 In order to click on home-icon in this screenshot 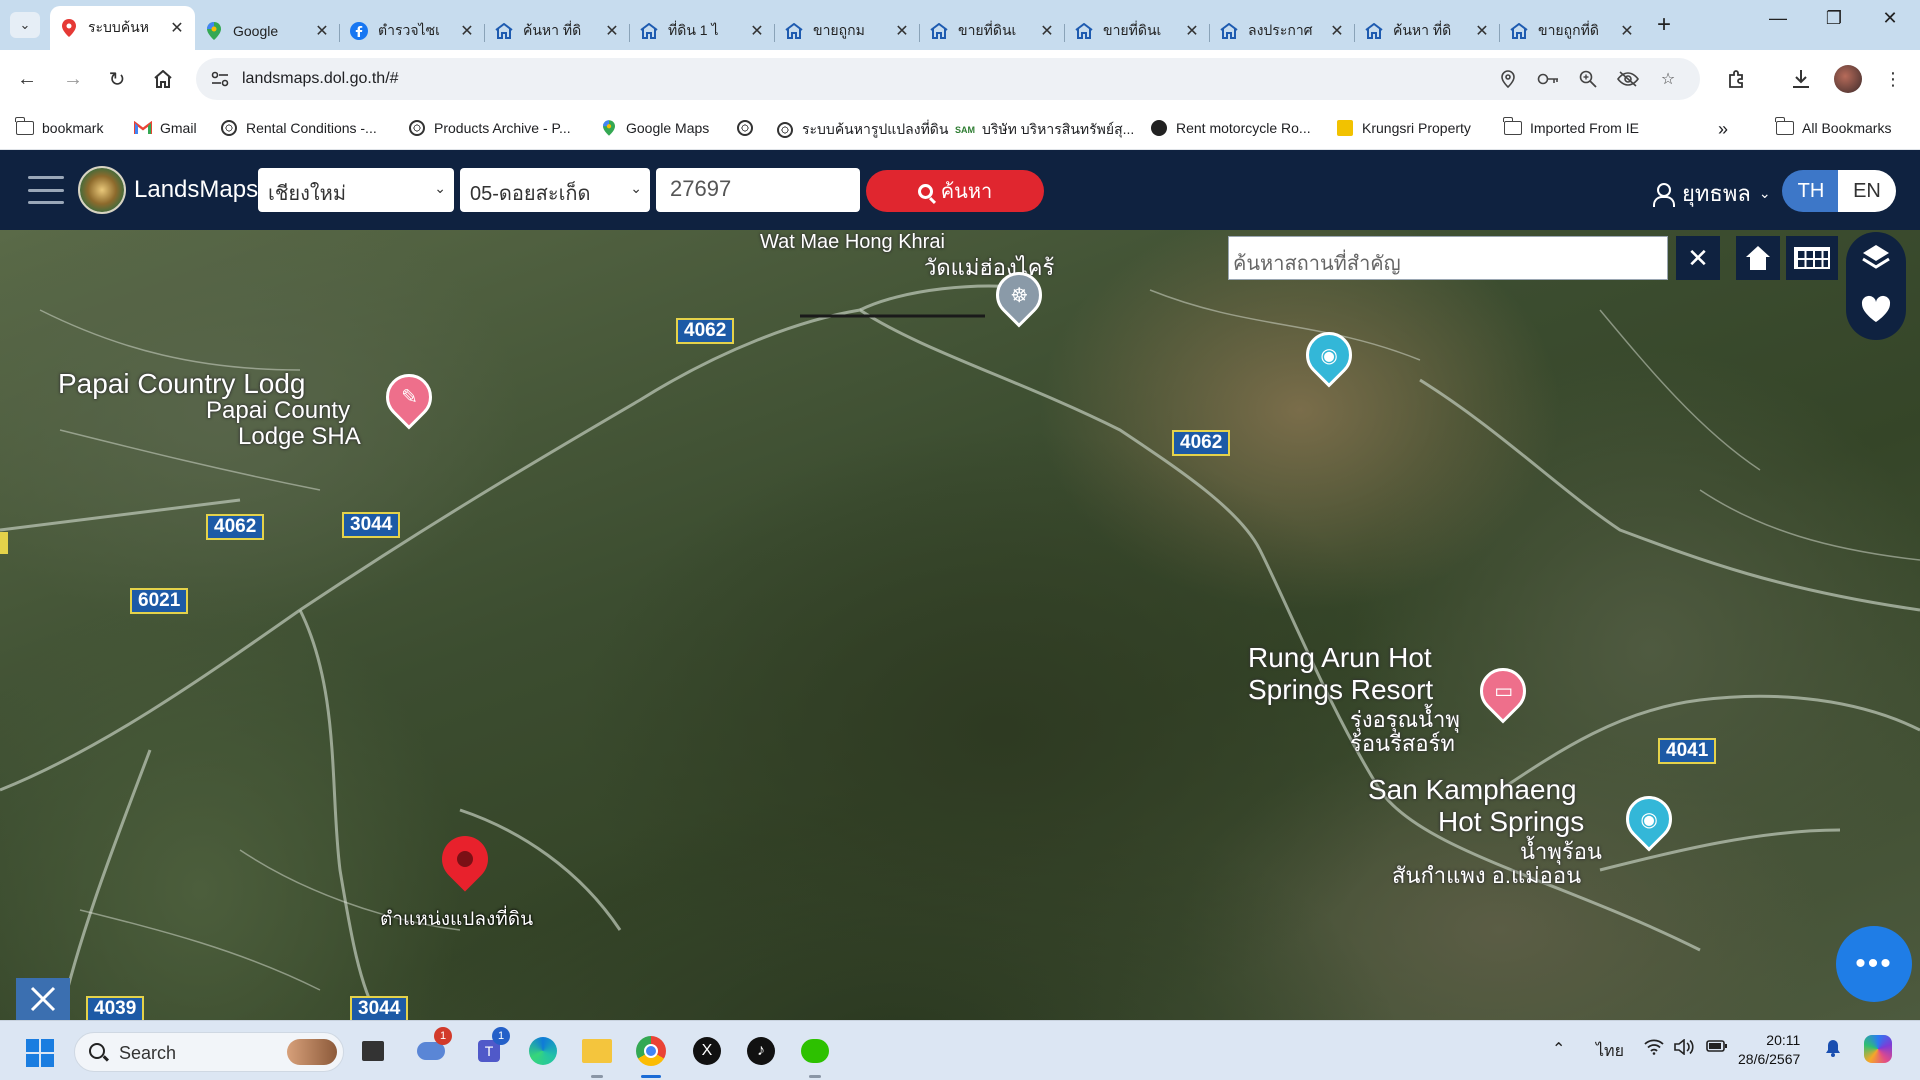, I will do `click(163, 79)`.